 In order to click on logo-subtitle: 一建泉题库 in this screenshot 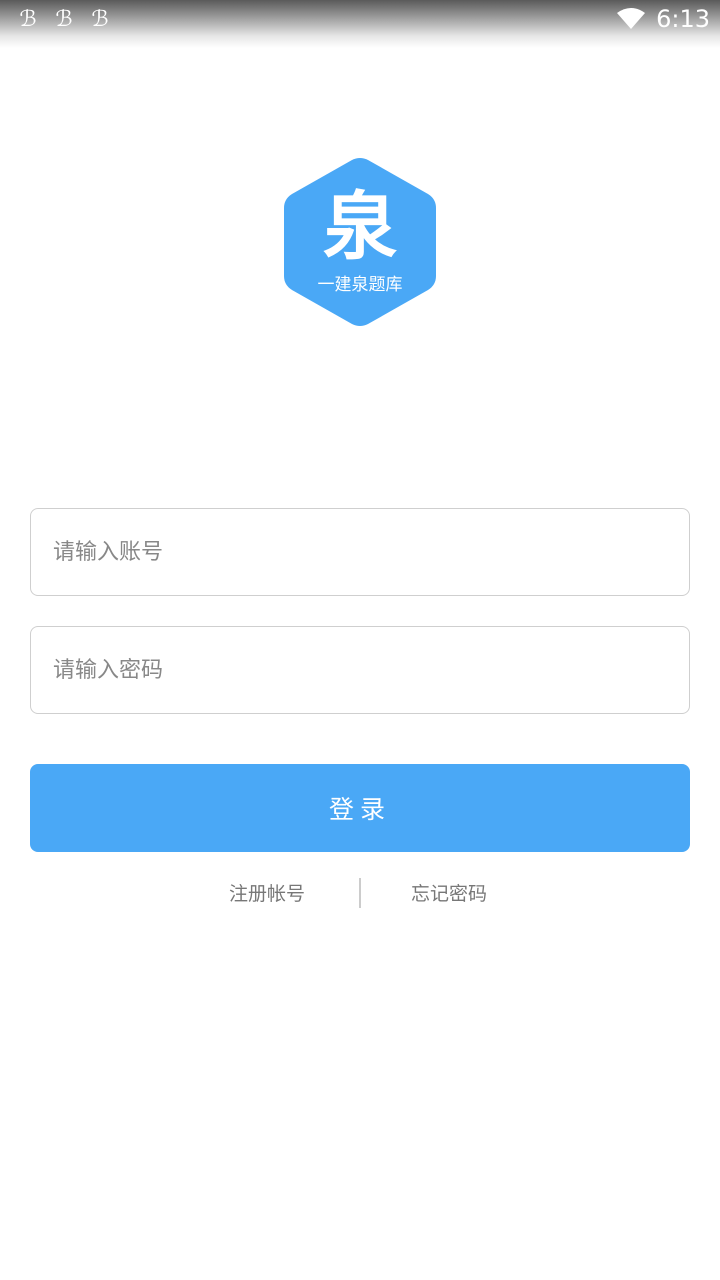, I will do `click(360, 285)`.